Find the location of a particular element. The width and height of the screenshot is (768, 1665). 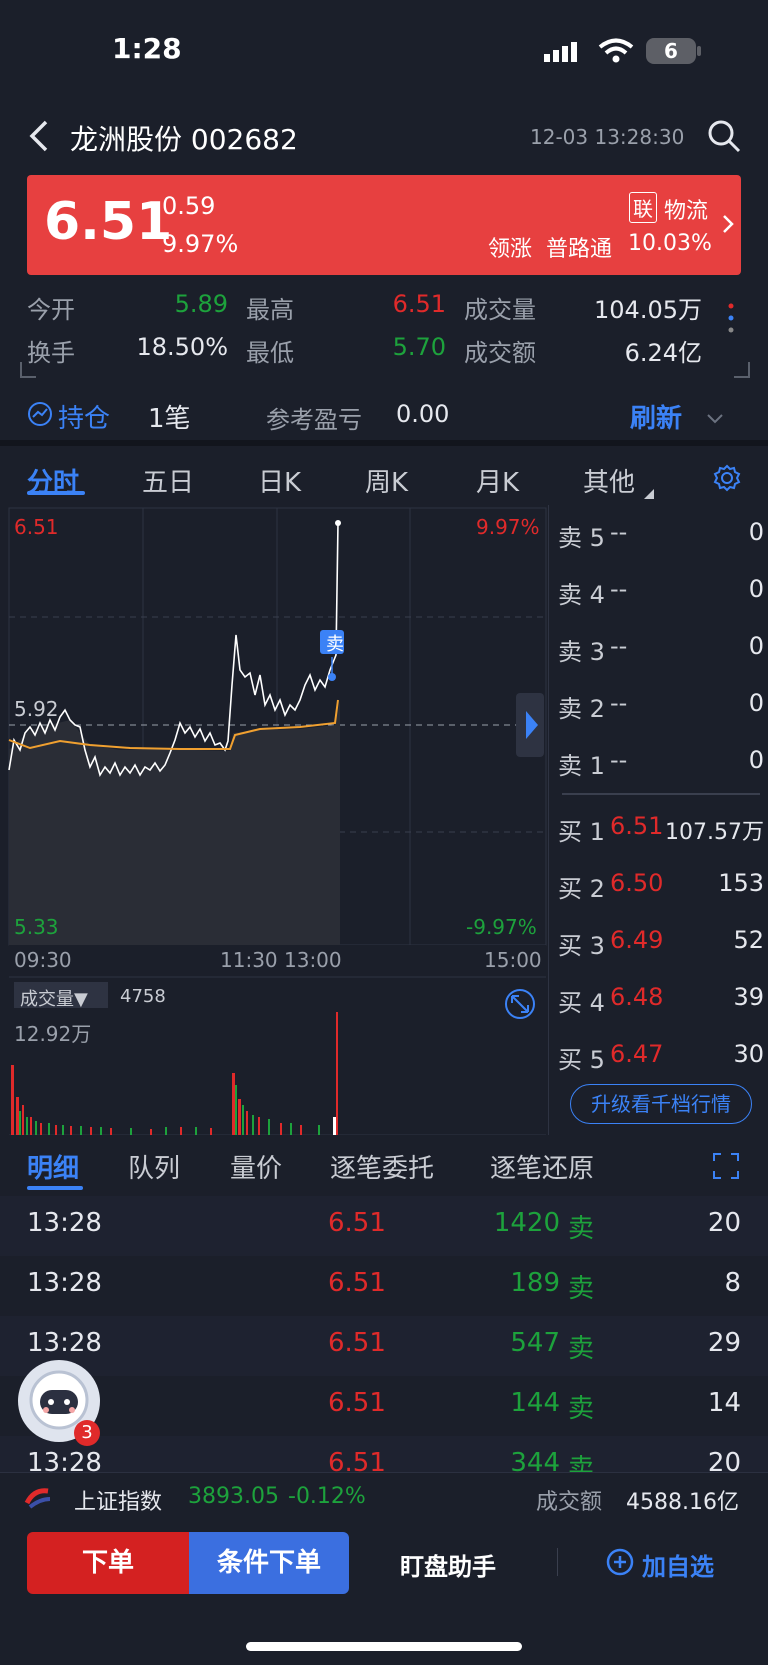

open-label: 今开 is located at coordinates (51, 310).